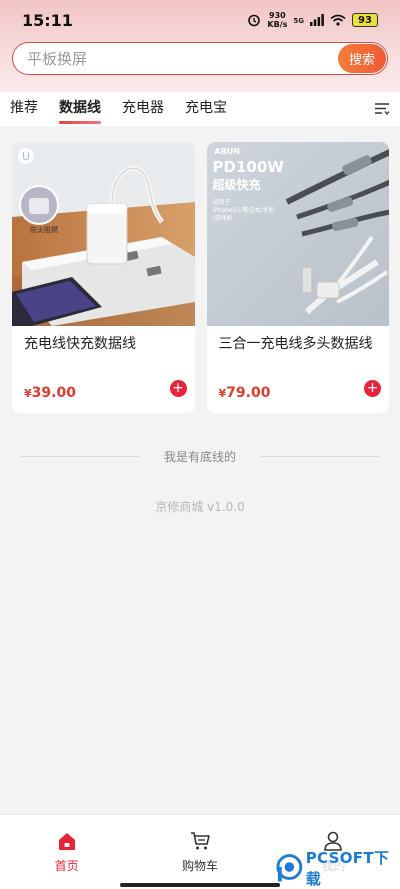 This screenshot has width=400, height=889. What do you see at coordinates (66, 841) in the screenshot?
I see `home-icon` at bounding box center [66, 841].